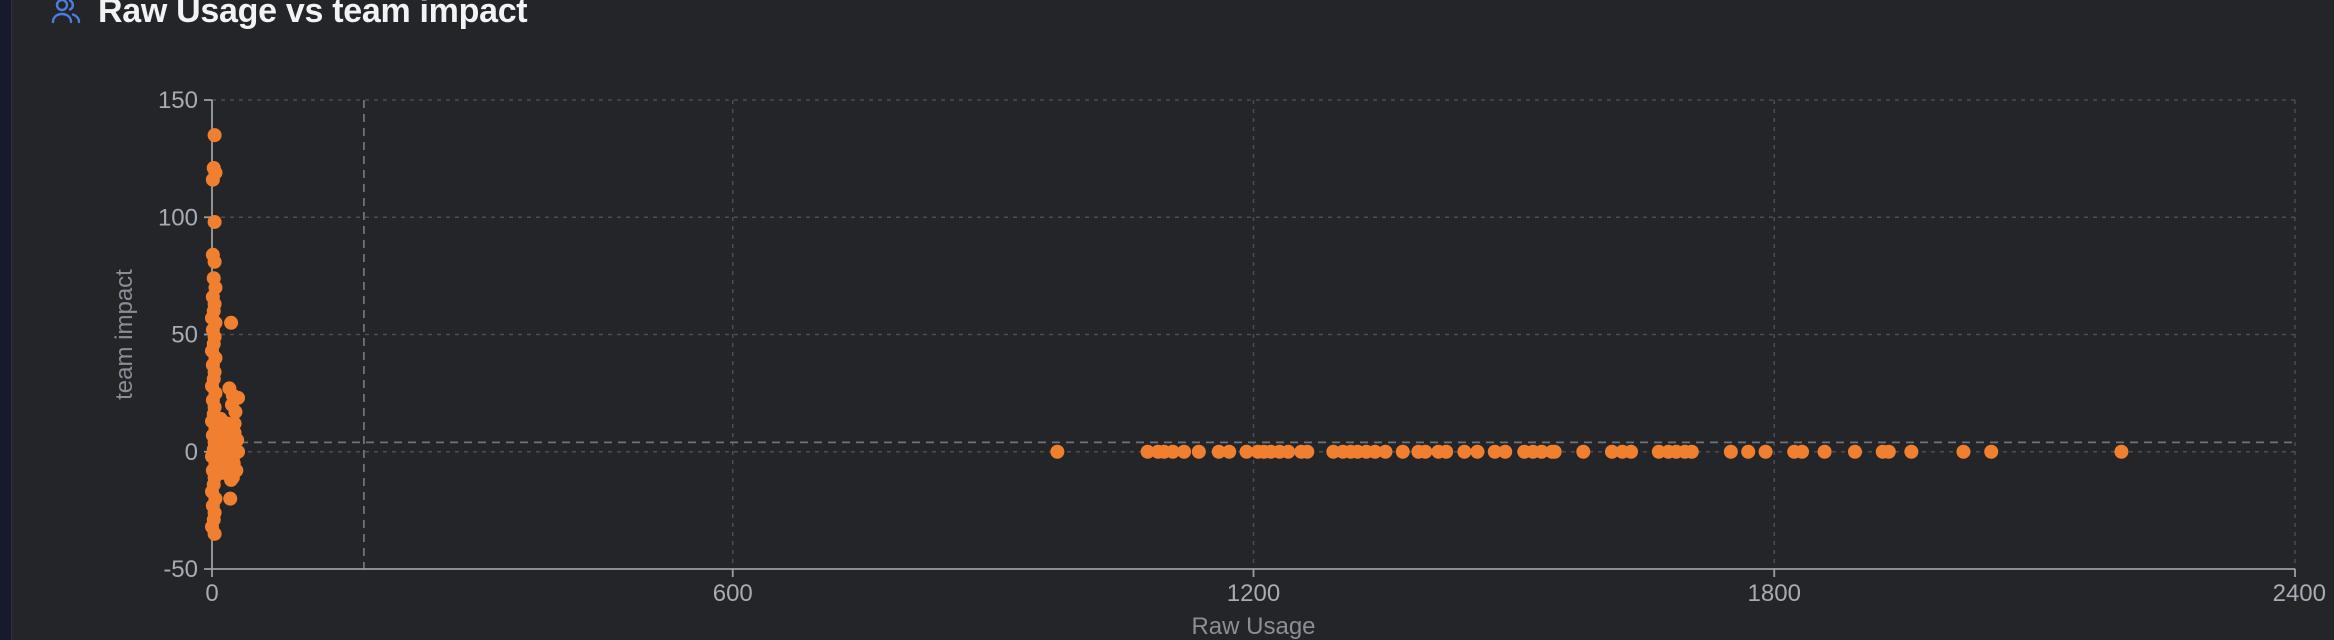 The width and height of the screenshot is (2334, 640). I want to click on y-tick-label: 50, so click(184, 335).